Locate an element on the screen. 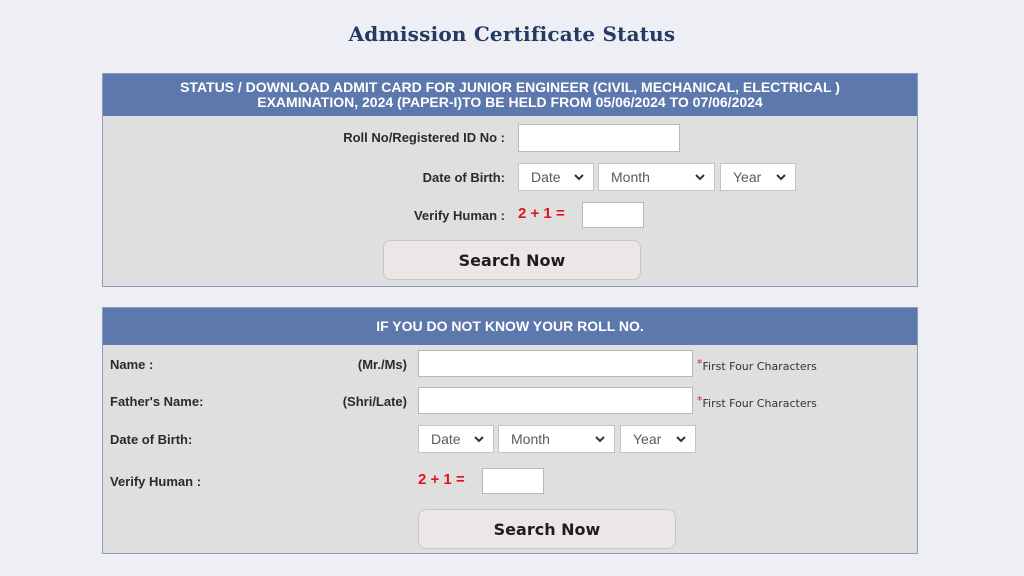  father-name-hint-text: First Four Characters is located at coordinates (759, 403).